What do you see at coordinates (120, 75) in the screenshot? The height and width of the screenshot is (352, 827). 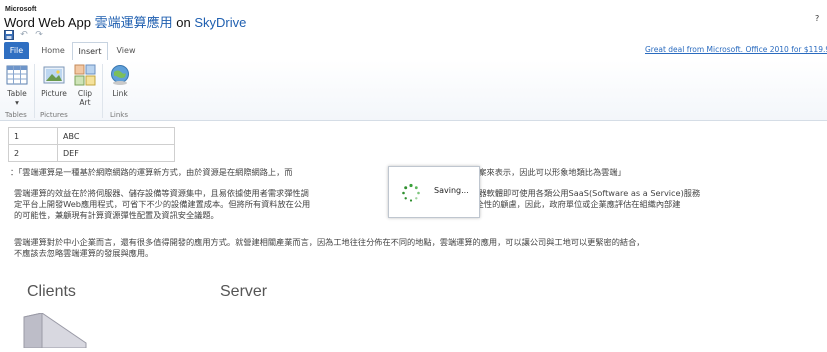 I see `globe-link-icon` at bounding box center [120, 75].